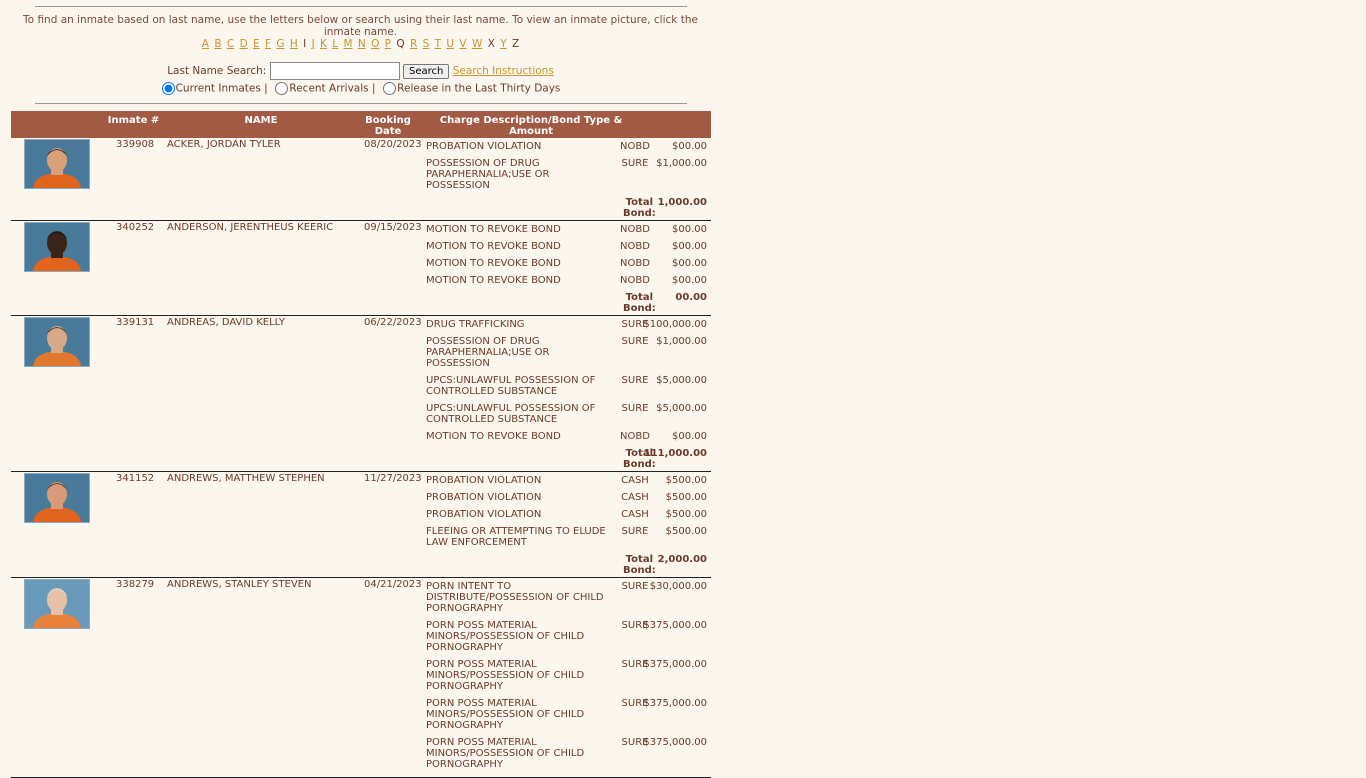  What do you see at coordinates (438, 44) in the screenshot?
I see `letter-t-link: T` at bounding box center [438, 44].